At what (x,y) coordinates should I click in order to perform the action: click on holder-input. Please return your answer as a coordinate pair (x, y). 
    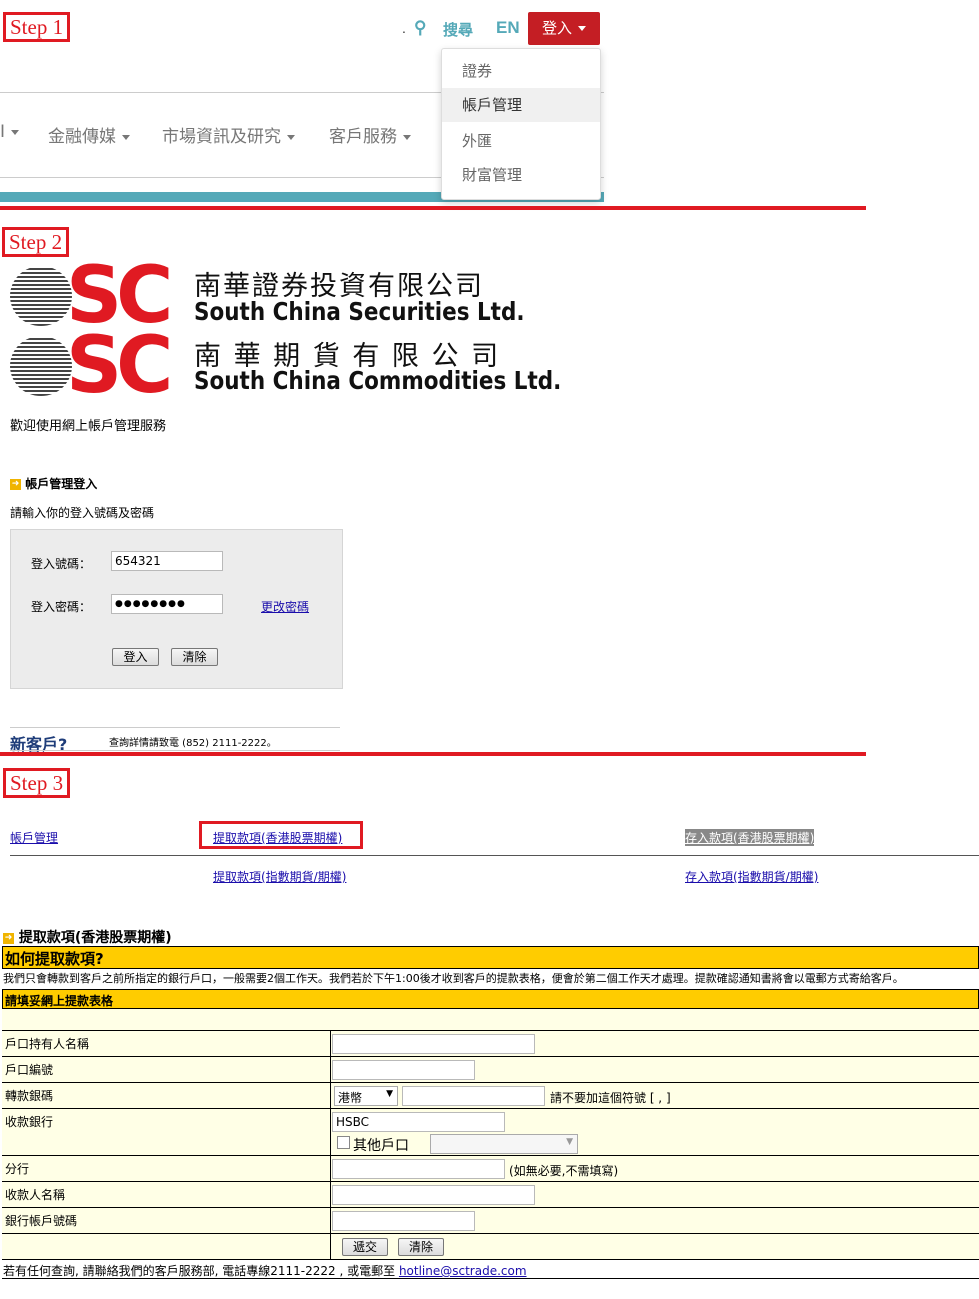
    Looking at the image, I should click on (433, 1044).